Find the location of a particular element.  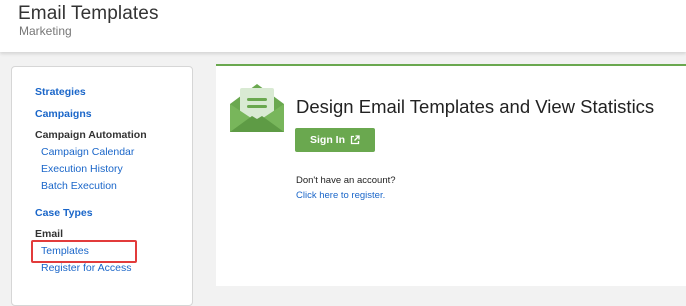

sign-in-button: Sign In is located at coordinates (335, 140).